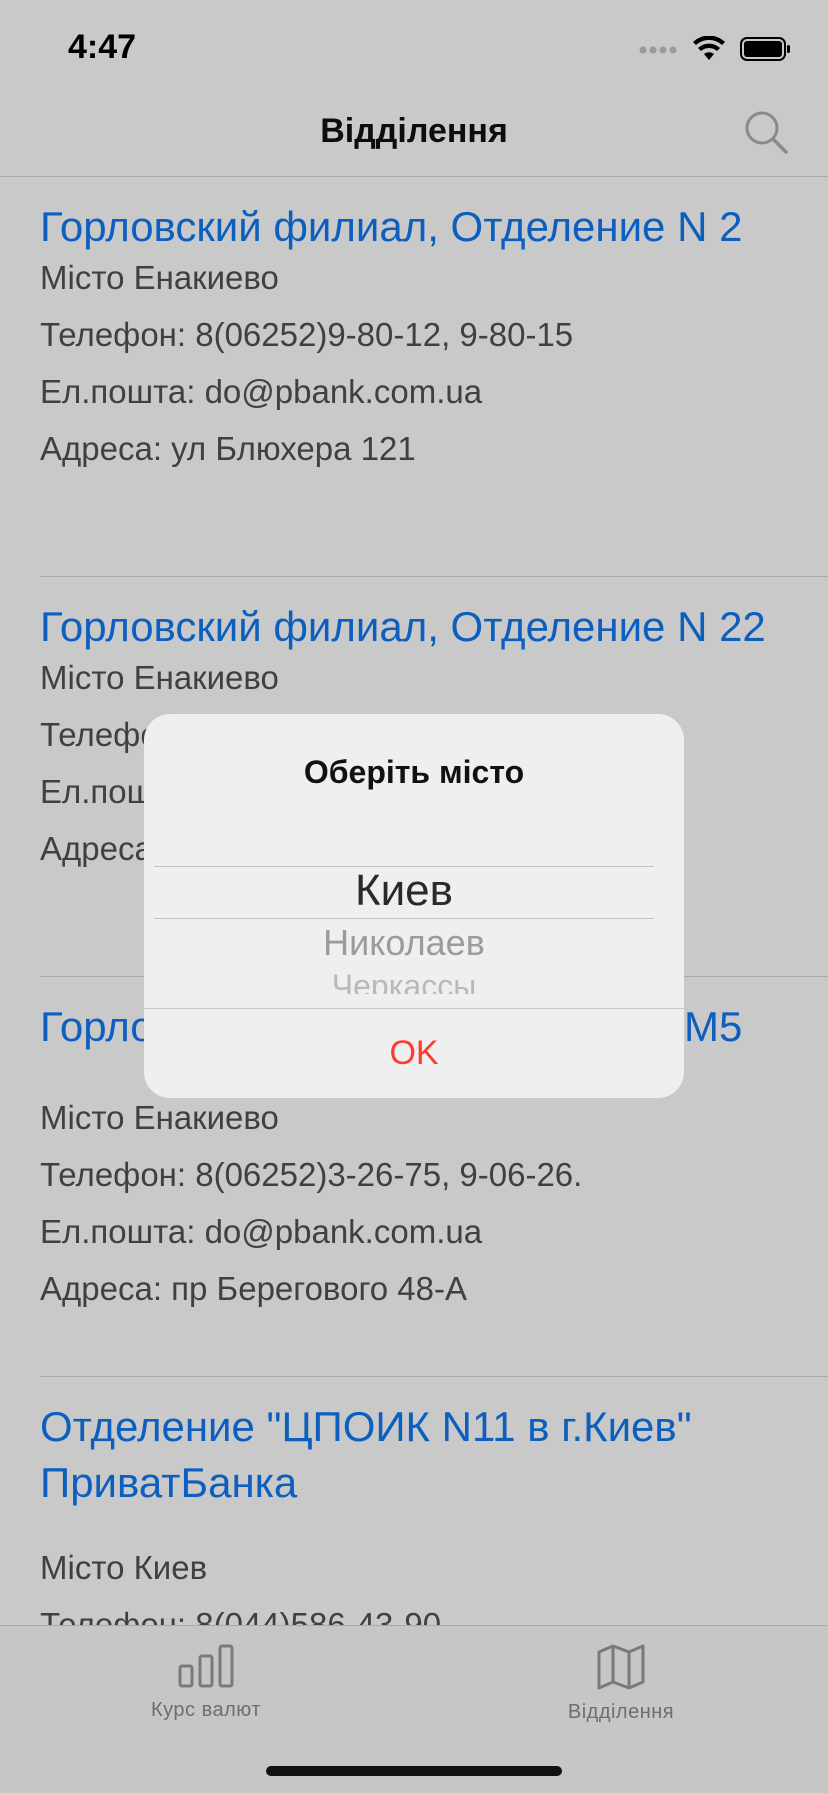 The height and width of the screenshot is (1793, 828). I want to click on branch-title: Горловский филиал, Отделение N 22, so click(420, 627).